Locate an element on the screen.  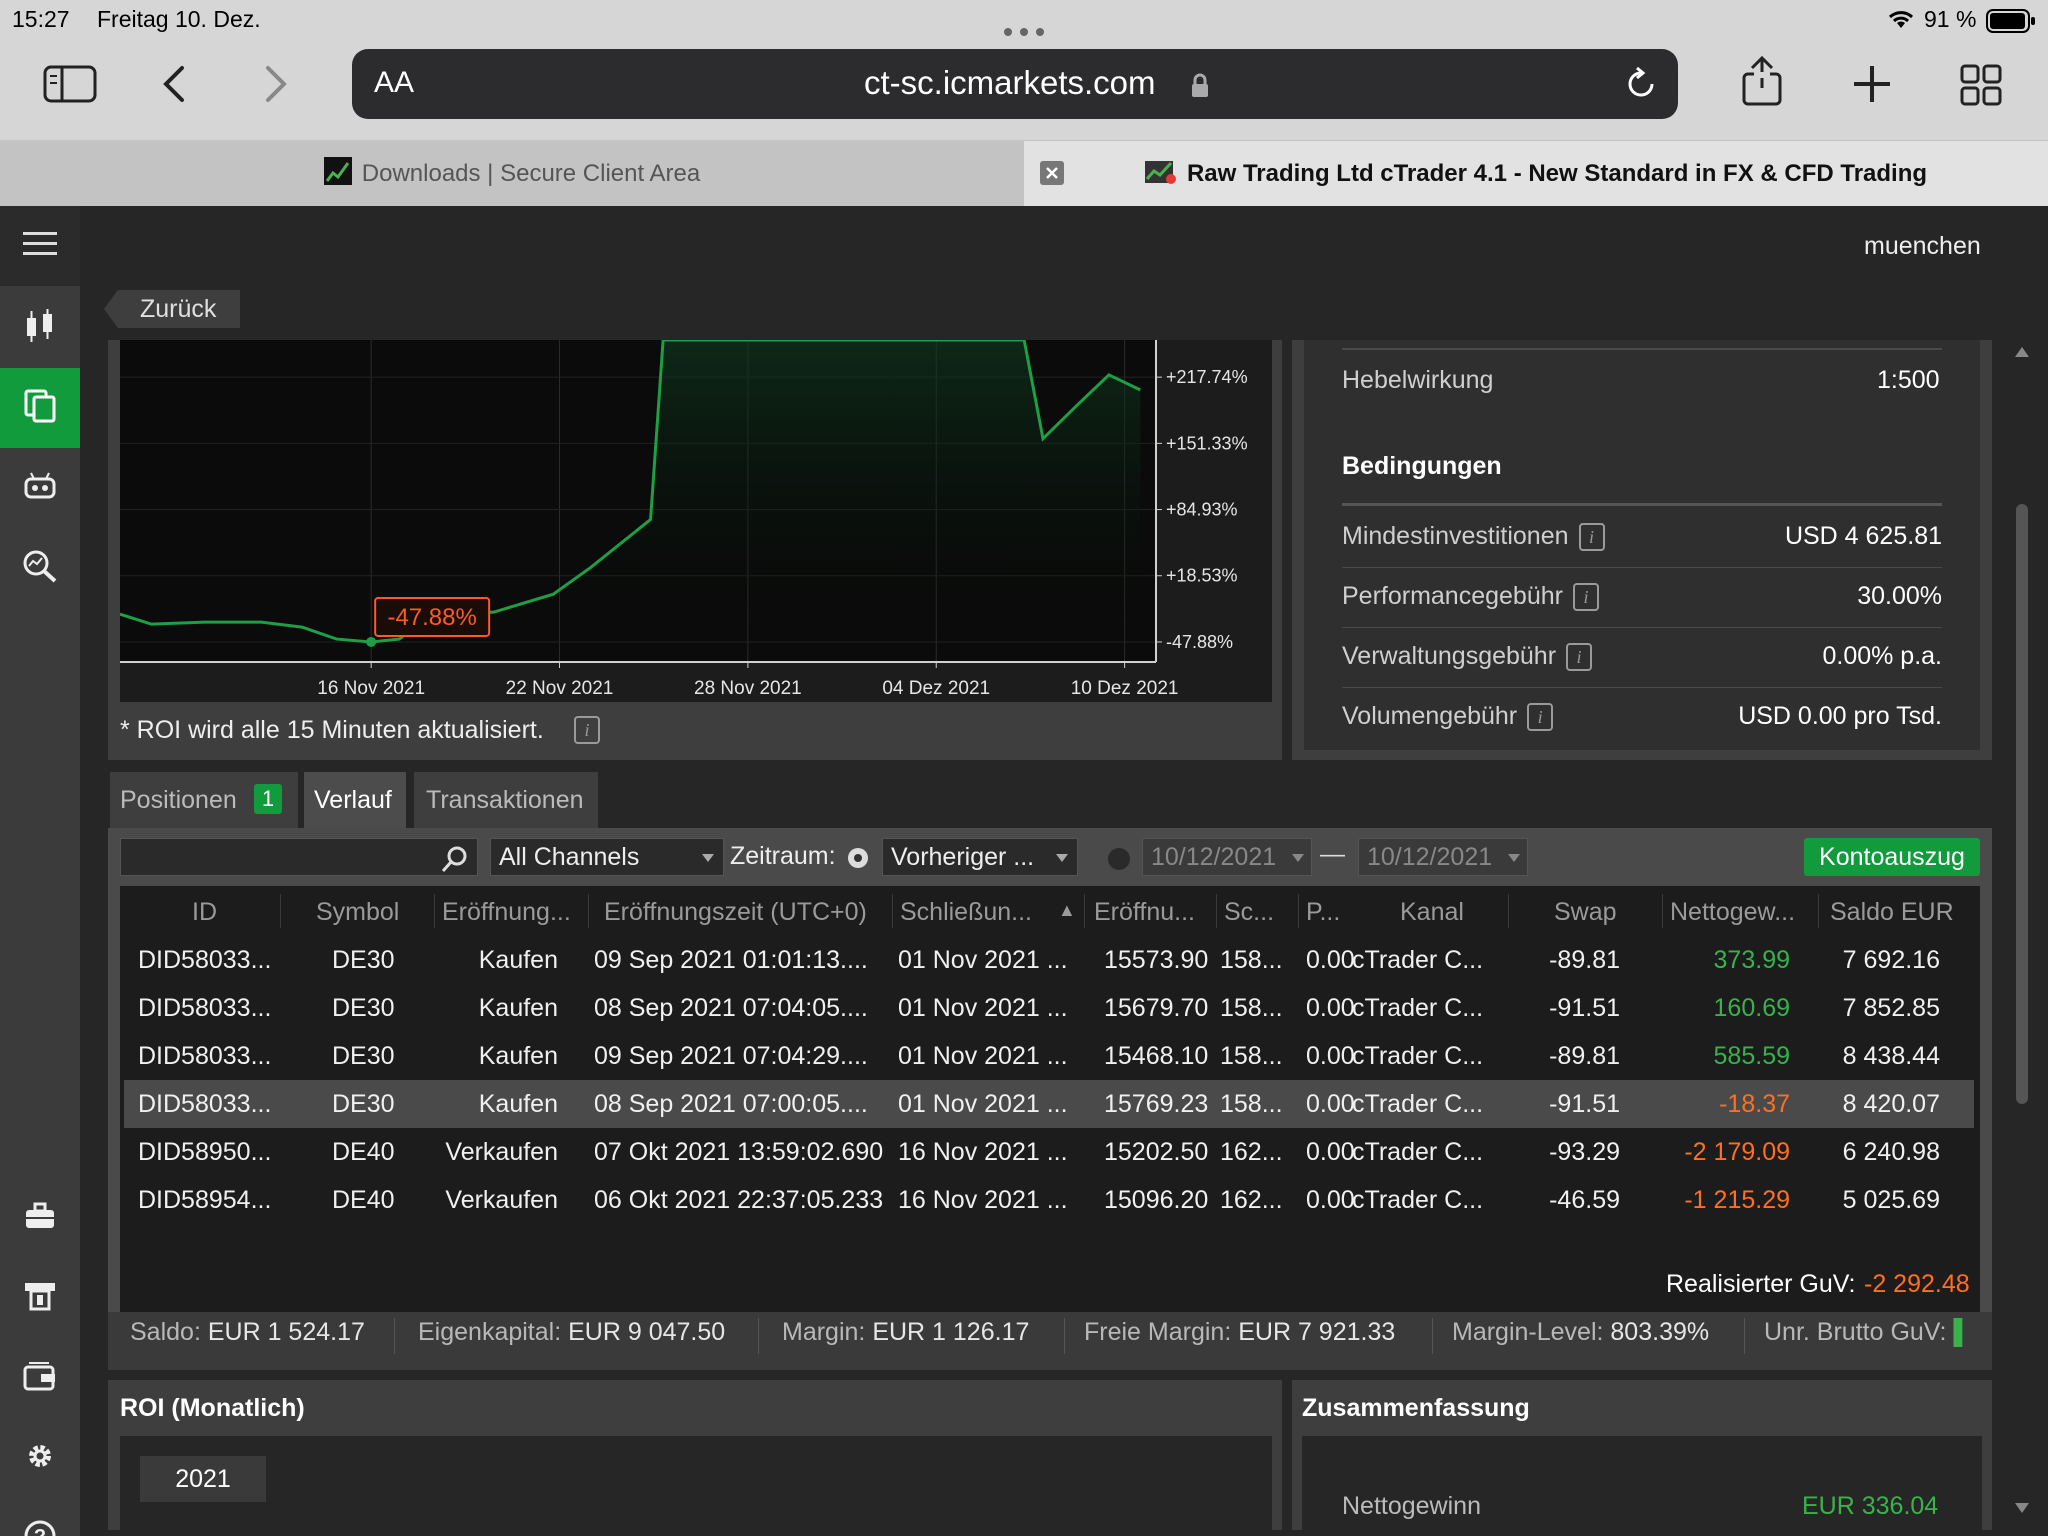
period-radio-custom is located at coordinates (1119, 859).